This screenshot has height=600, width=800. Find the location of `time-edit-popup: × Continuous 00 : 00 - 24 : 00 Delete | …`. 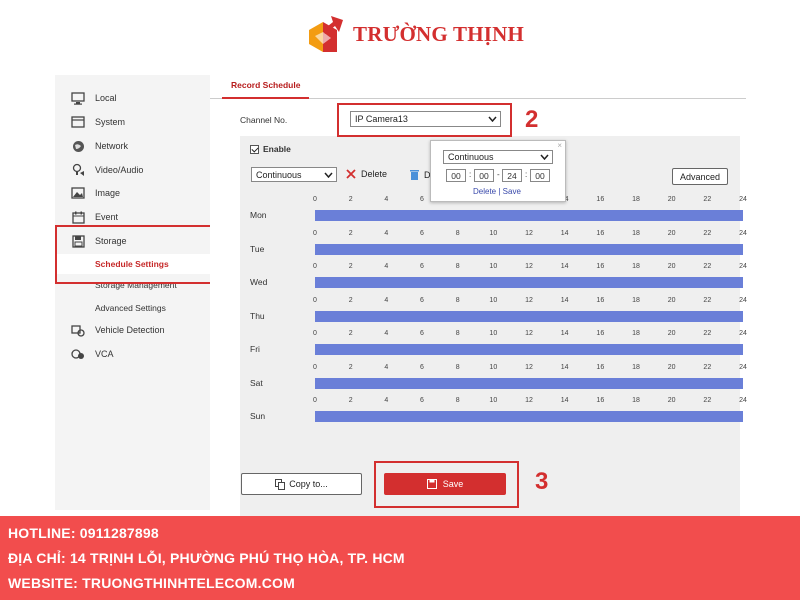

time-edit-popup: × Continuous 00 : 00 - 24 : 00 Delete | … is located at coordinates (498, 171).